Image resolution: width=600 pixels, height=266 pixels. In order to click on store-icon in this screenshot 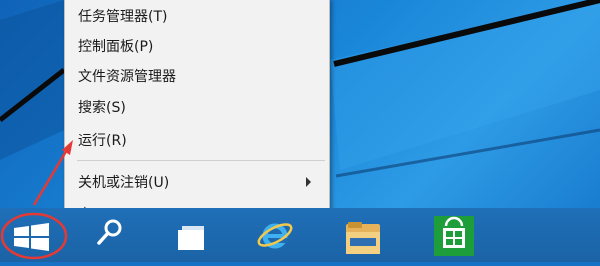, I will do `click(454, 236)`.